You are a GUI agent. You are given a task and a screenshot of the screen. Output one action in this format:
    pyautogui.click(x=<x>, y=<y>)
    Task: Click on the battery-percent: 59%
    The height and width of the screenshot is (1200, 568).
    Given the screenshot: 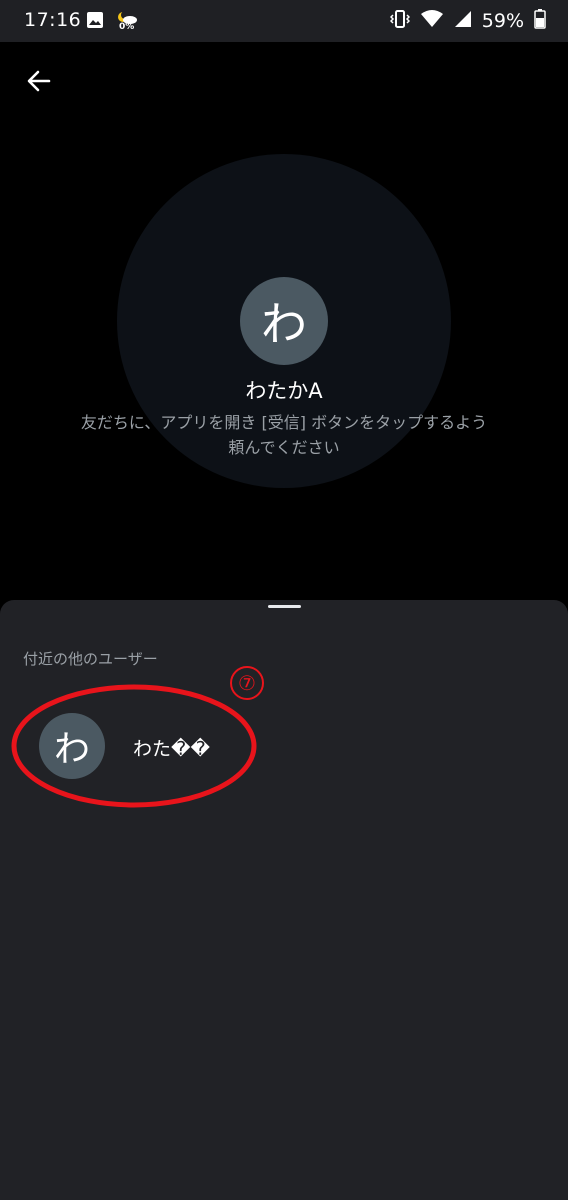 What is the action you would take?
    pyautogui.click(x=502, y=21)
    